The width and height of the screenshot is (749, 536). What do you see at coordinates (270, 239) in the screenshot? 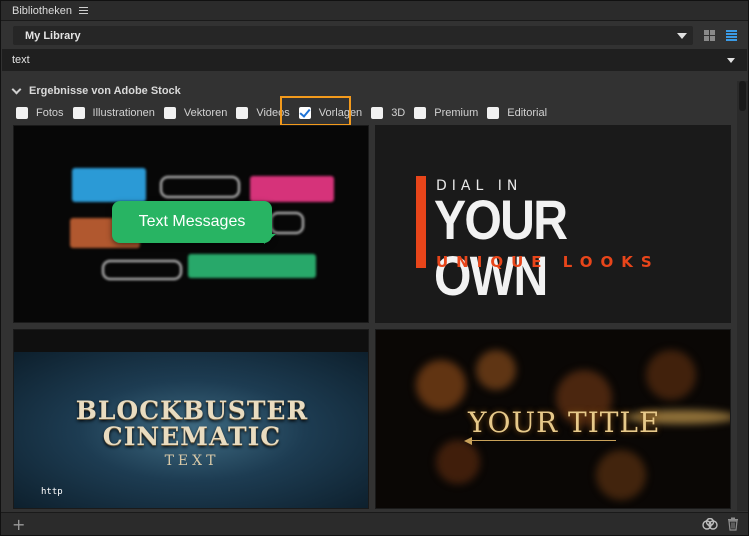
I see `bubble-tail` at bounding box center [270, 239].